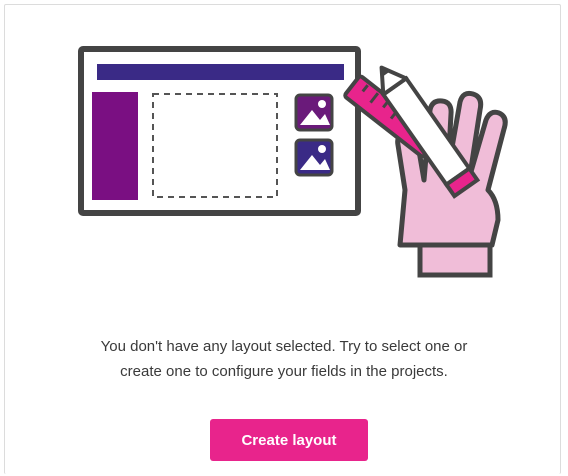 This screenshot has height=476, width=568. What do you see at coordinates (289, 440) in the screenshot?
I see `create-layout-button: Create layout` at bounding box center [289, 440].